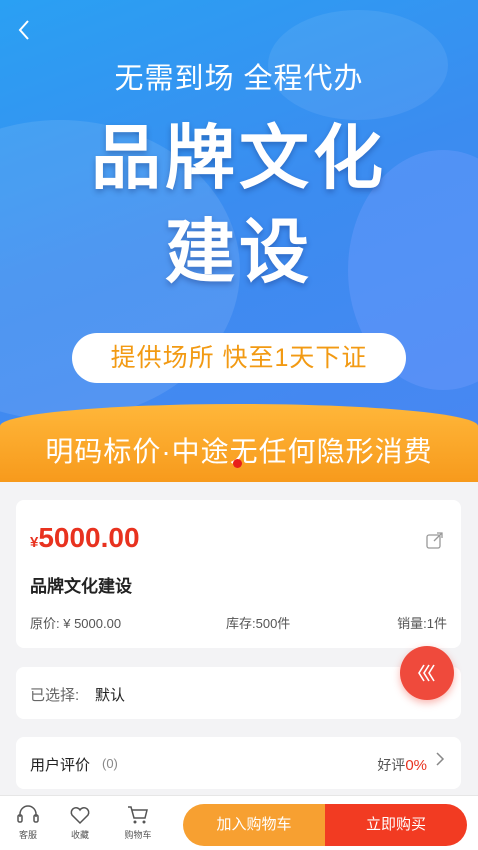 The image size is (478, 850). What do you see at coordinates (238, 693) in the screenshot?
I see `spec-selector: 已选择: 默认` at bounding box center [238, 693].